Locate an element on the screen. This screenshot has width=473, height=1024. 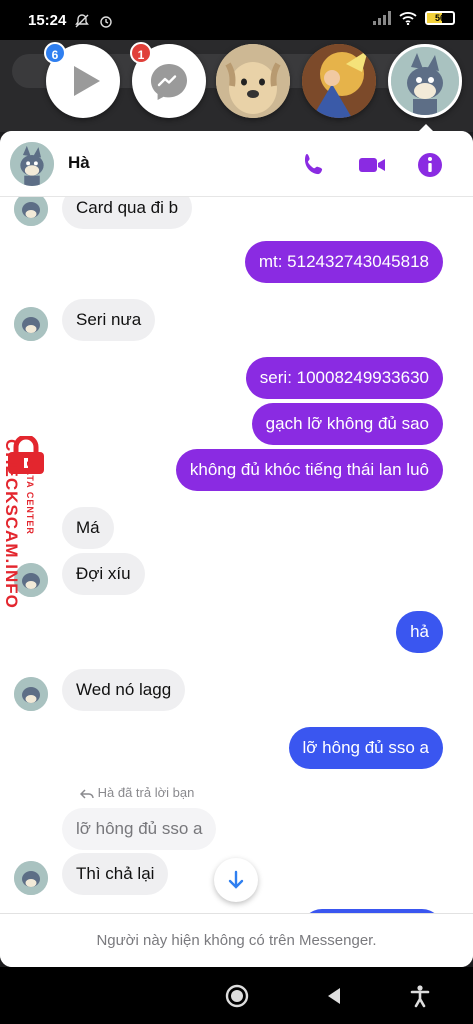
info-button is located at coordinates (430, 165).